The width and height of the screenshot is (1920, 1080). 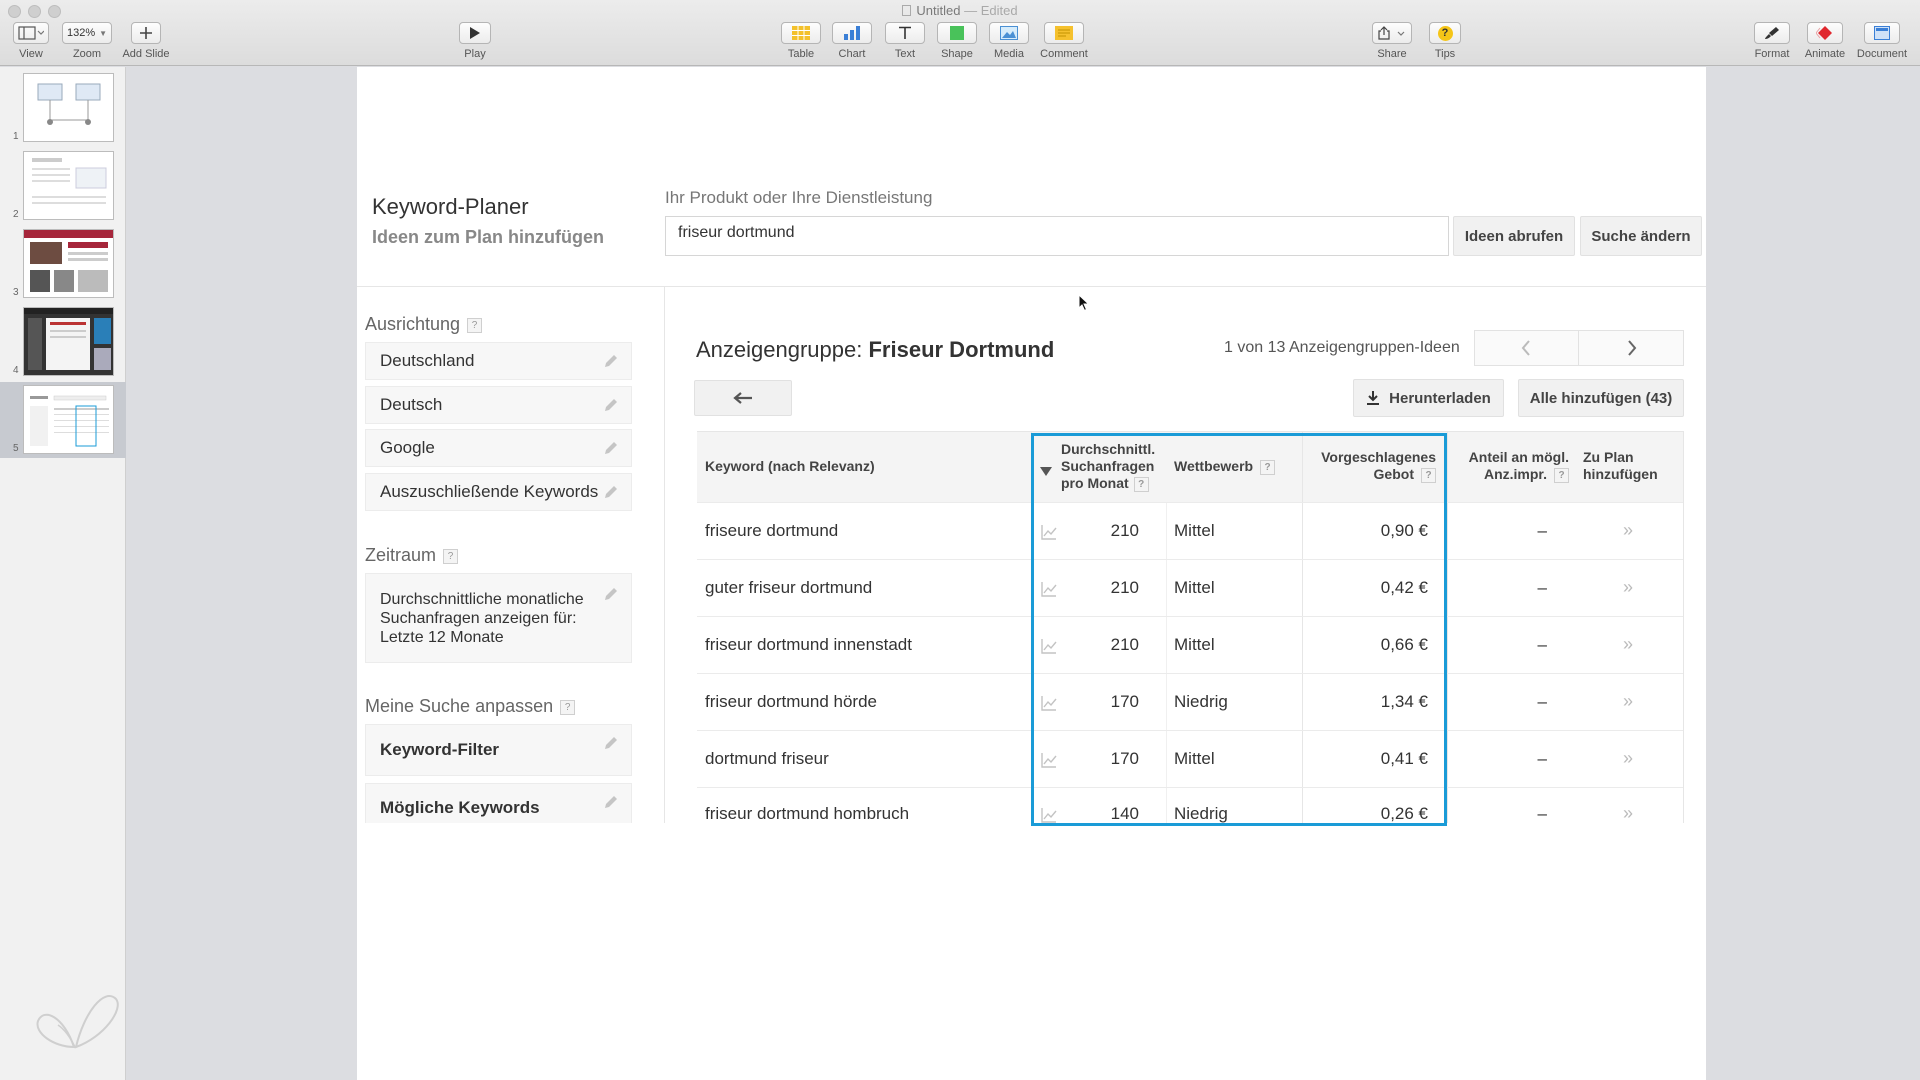 What do you see at coordinates (81, 33) in the screenshot?
I see `zoom-value: 132%` at bounding box center [81, 33].